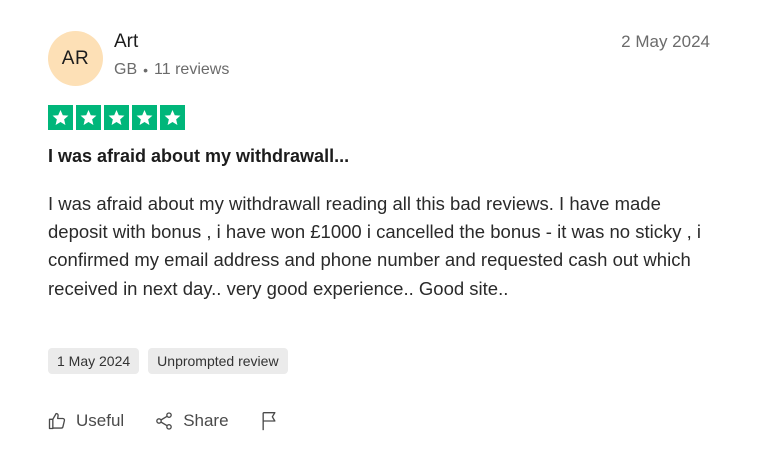 The width and height of the screenshot is (772, 450). I want to click on useful-button: Useful, so click(85, 421).